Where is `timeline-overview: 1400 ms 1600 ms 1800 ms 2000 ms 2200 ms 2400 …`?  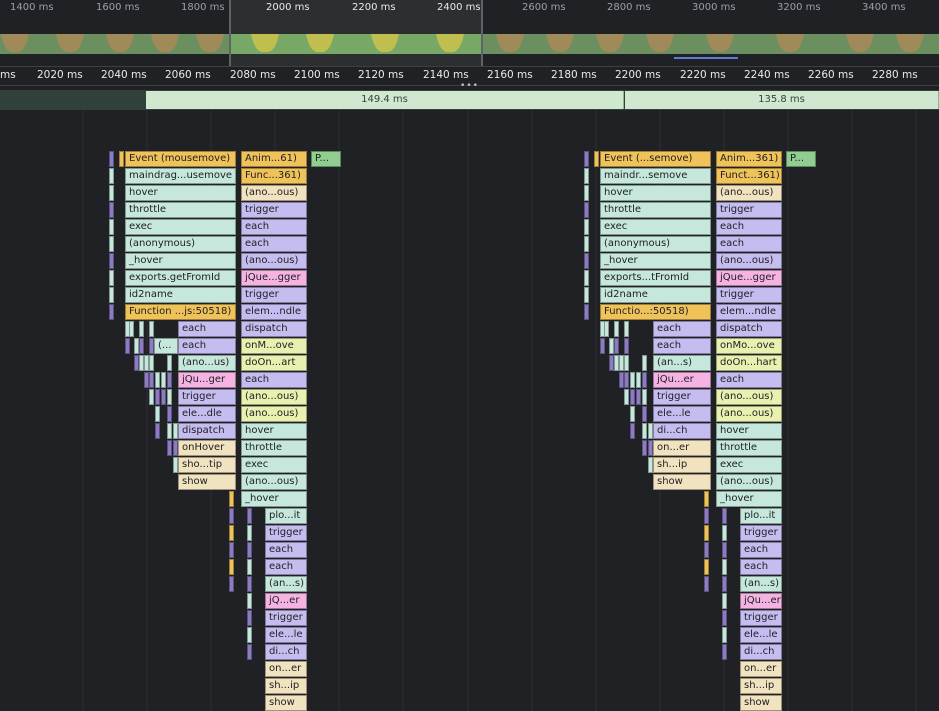 timeline-overview: 1400 ms 1600 ms 1800 ms 2000 ms 2200 ms 2400 … is located at coordinates (469, 33).